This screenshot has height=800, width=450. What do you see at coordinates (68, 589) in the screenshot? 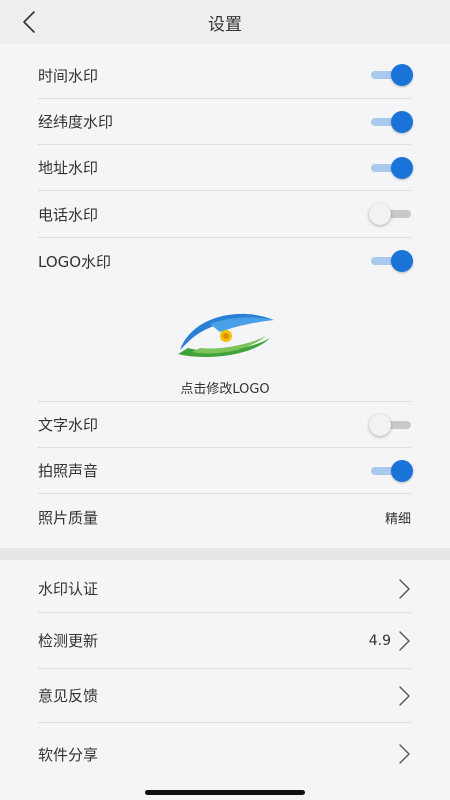
I see `menu-label: 水印认证` at bounding box center [68, 589].